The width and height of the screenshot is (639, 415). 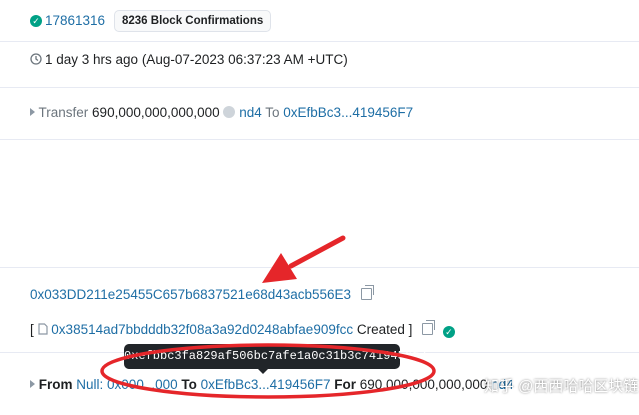 I want to click on watermark-text: 知乎 @西西哈哈区块链, so click(x=561, y=386).